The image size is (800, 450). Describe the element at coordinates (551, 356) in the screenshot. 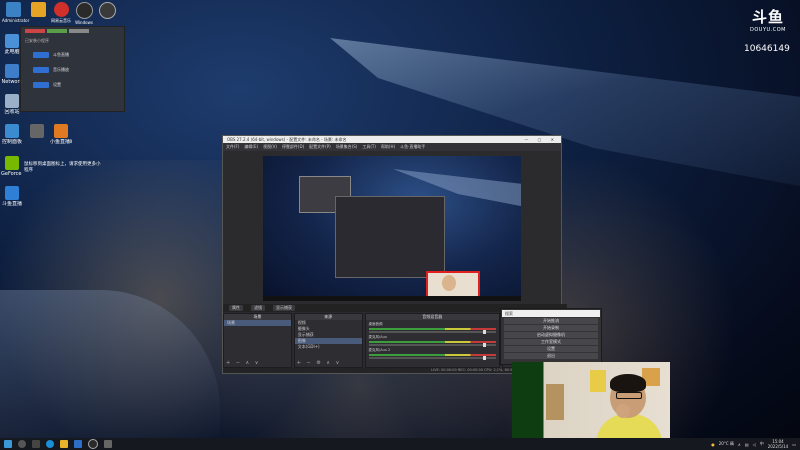

I see `exit-button: 退出` at that location.